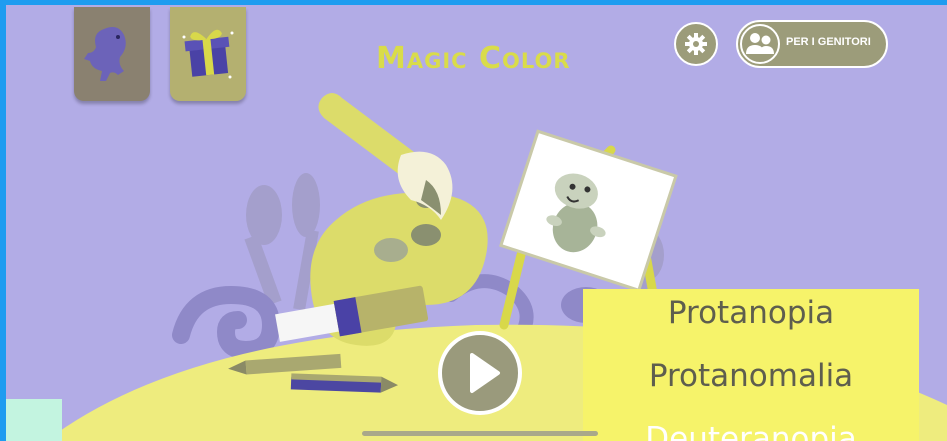 The width and height of the screenshot is (947, 441). I want to click on character-tile-button, so click(112, 54).